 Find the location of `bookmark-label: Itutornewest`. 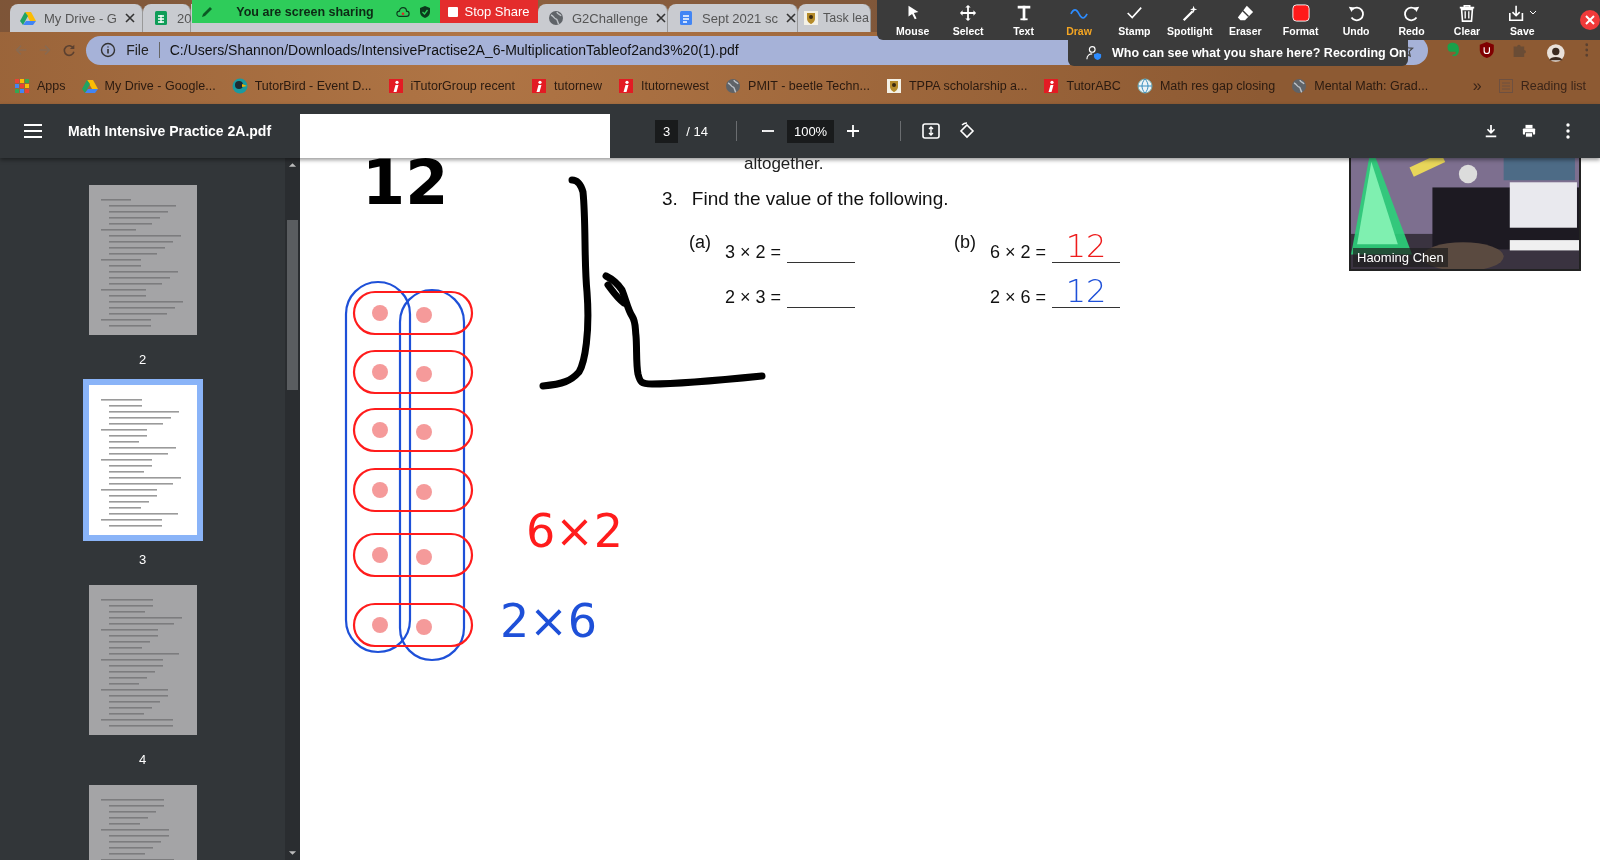

bookmark-label: Itutornewest is located at coordinates (675, 86).